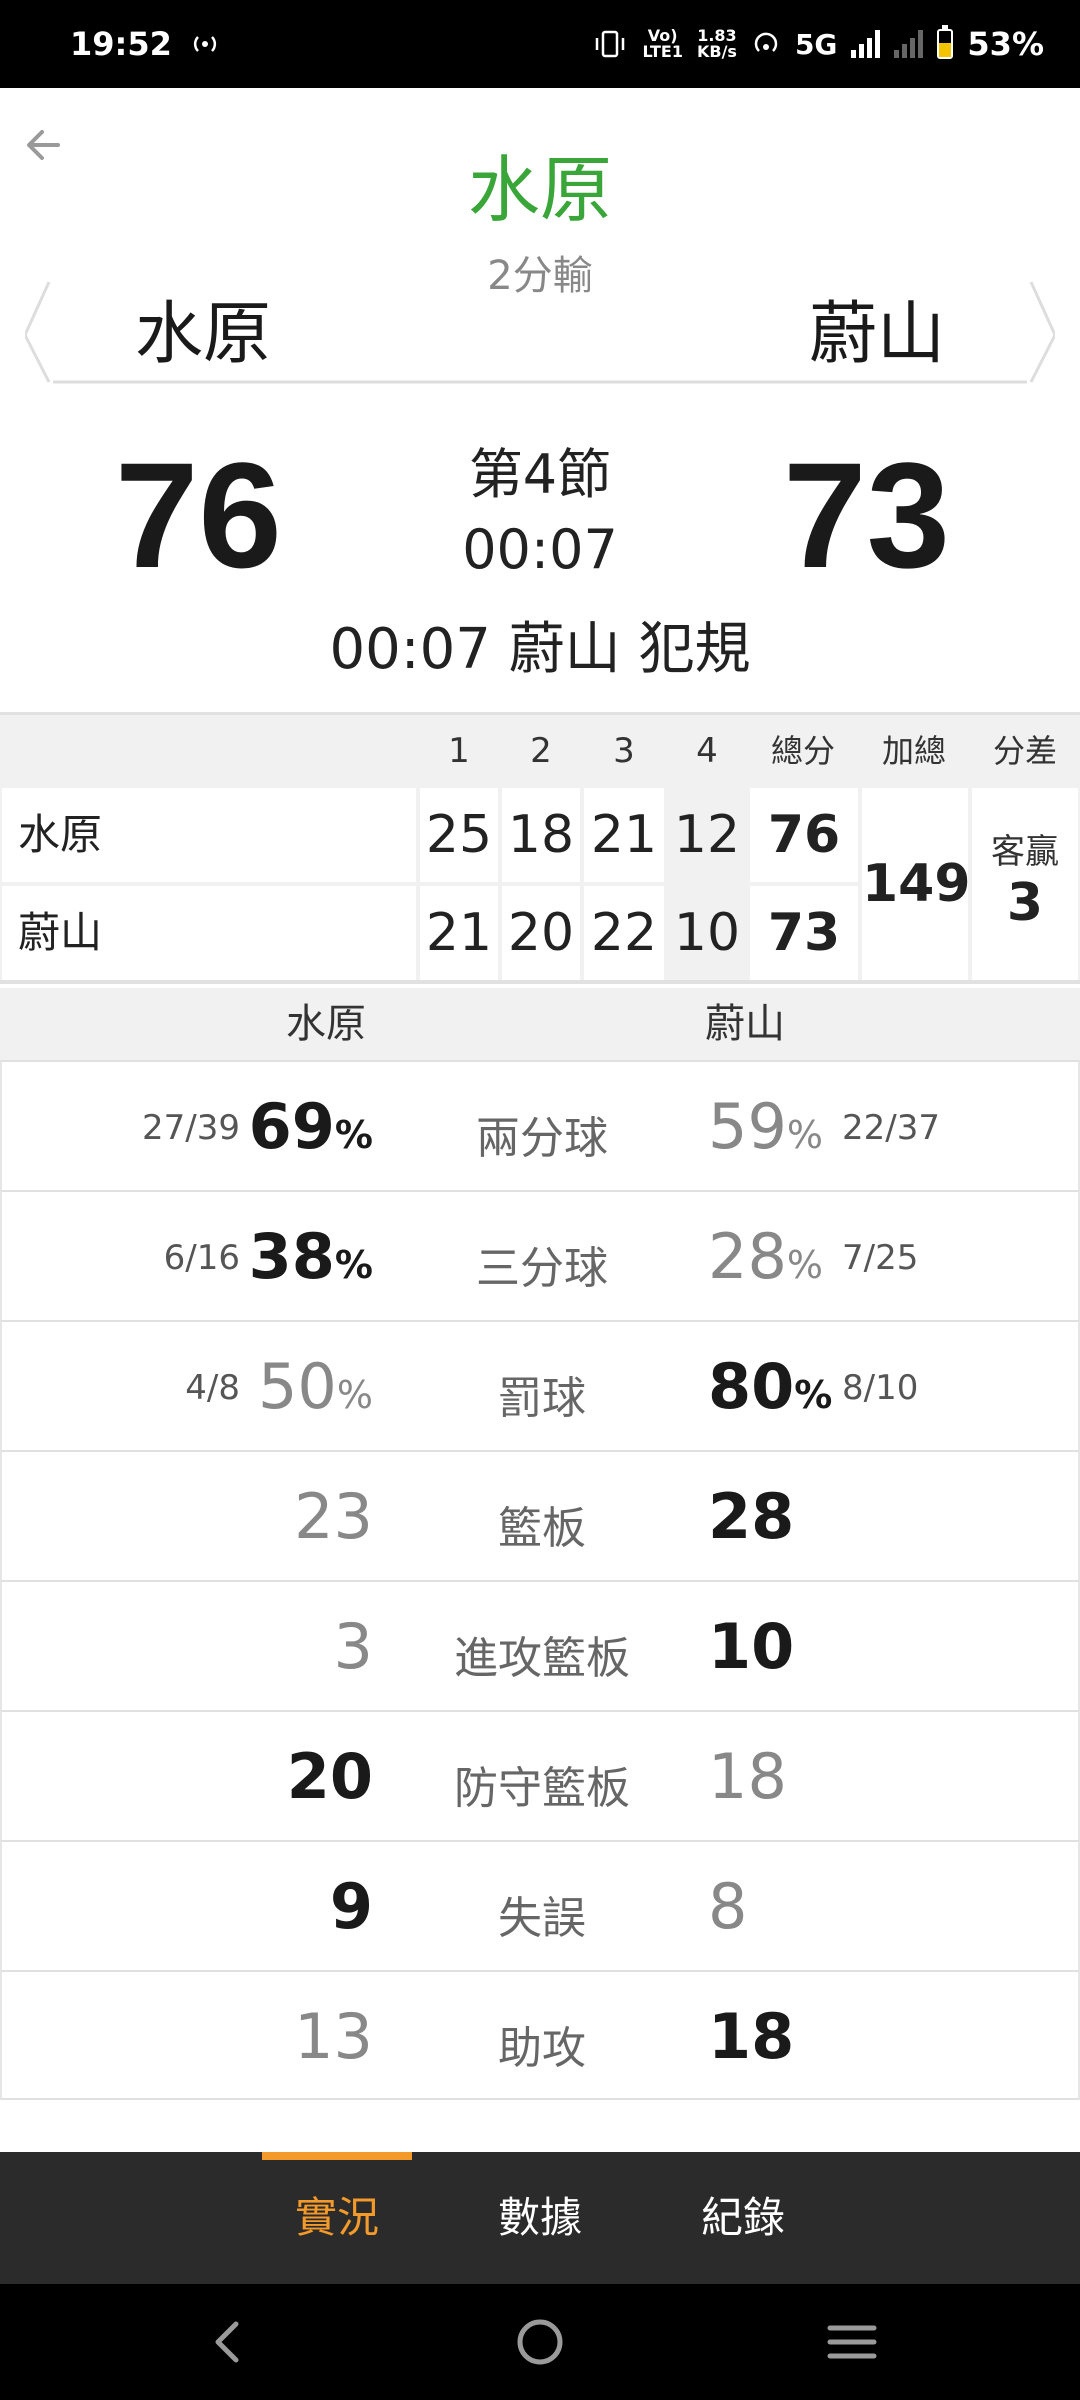 The height and width of the screenshot is (2400, 1080). Describe the element at coordinates (541, 835) in the screenshot. I see `table-cell: 18` at that location.